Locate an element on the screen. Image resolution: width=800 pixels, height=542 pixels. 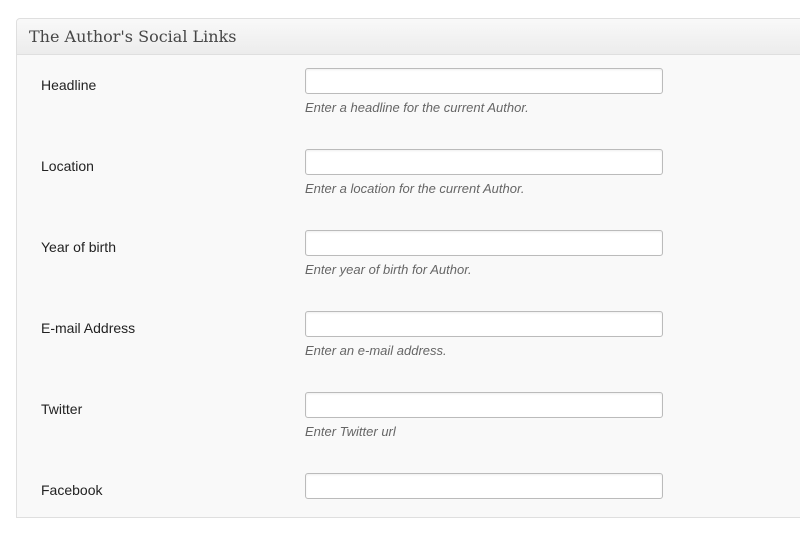
year-of-birth-label: Year of birth is located at coordinates (78, 247).